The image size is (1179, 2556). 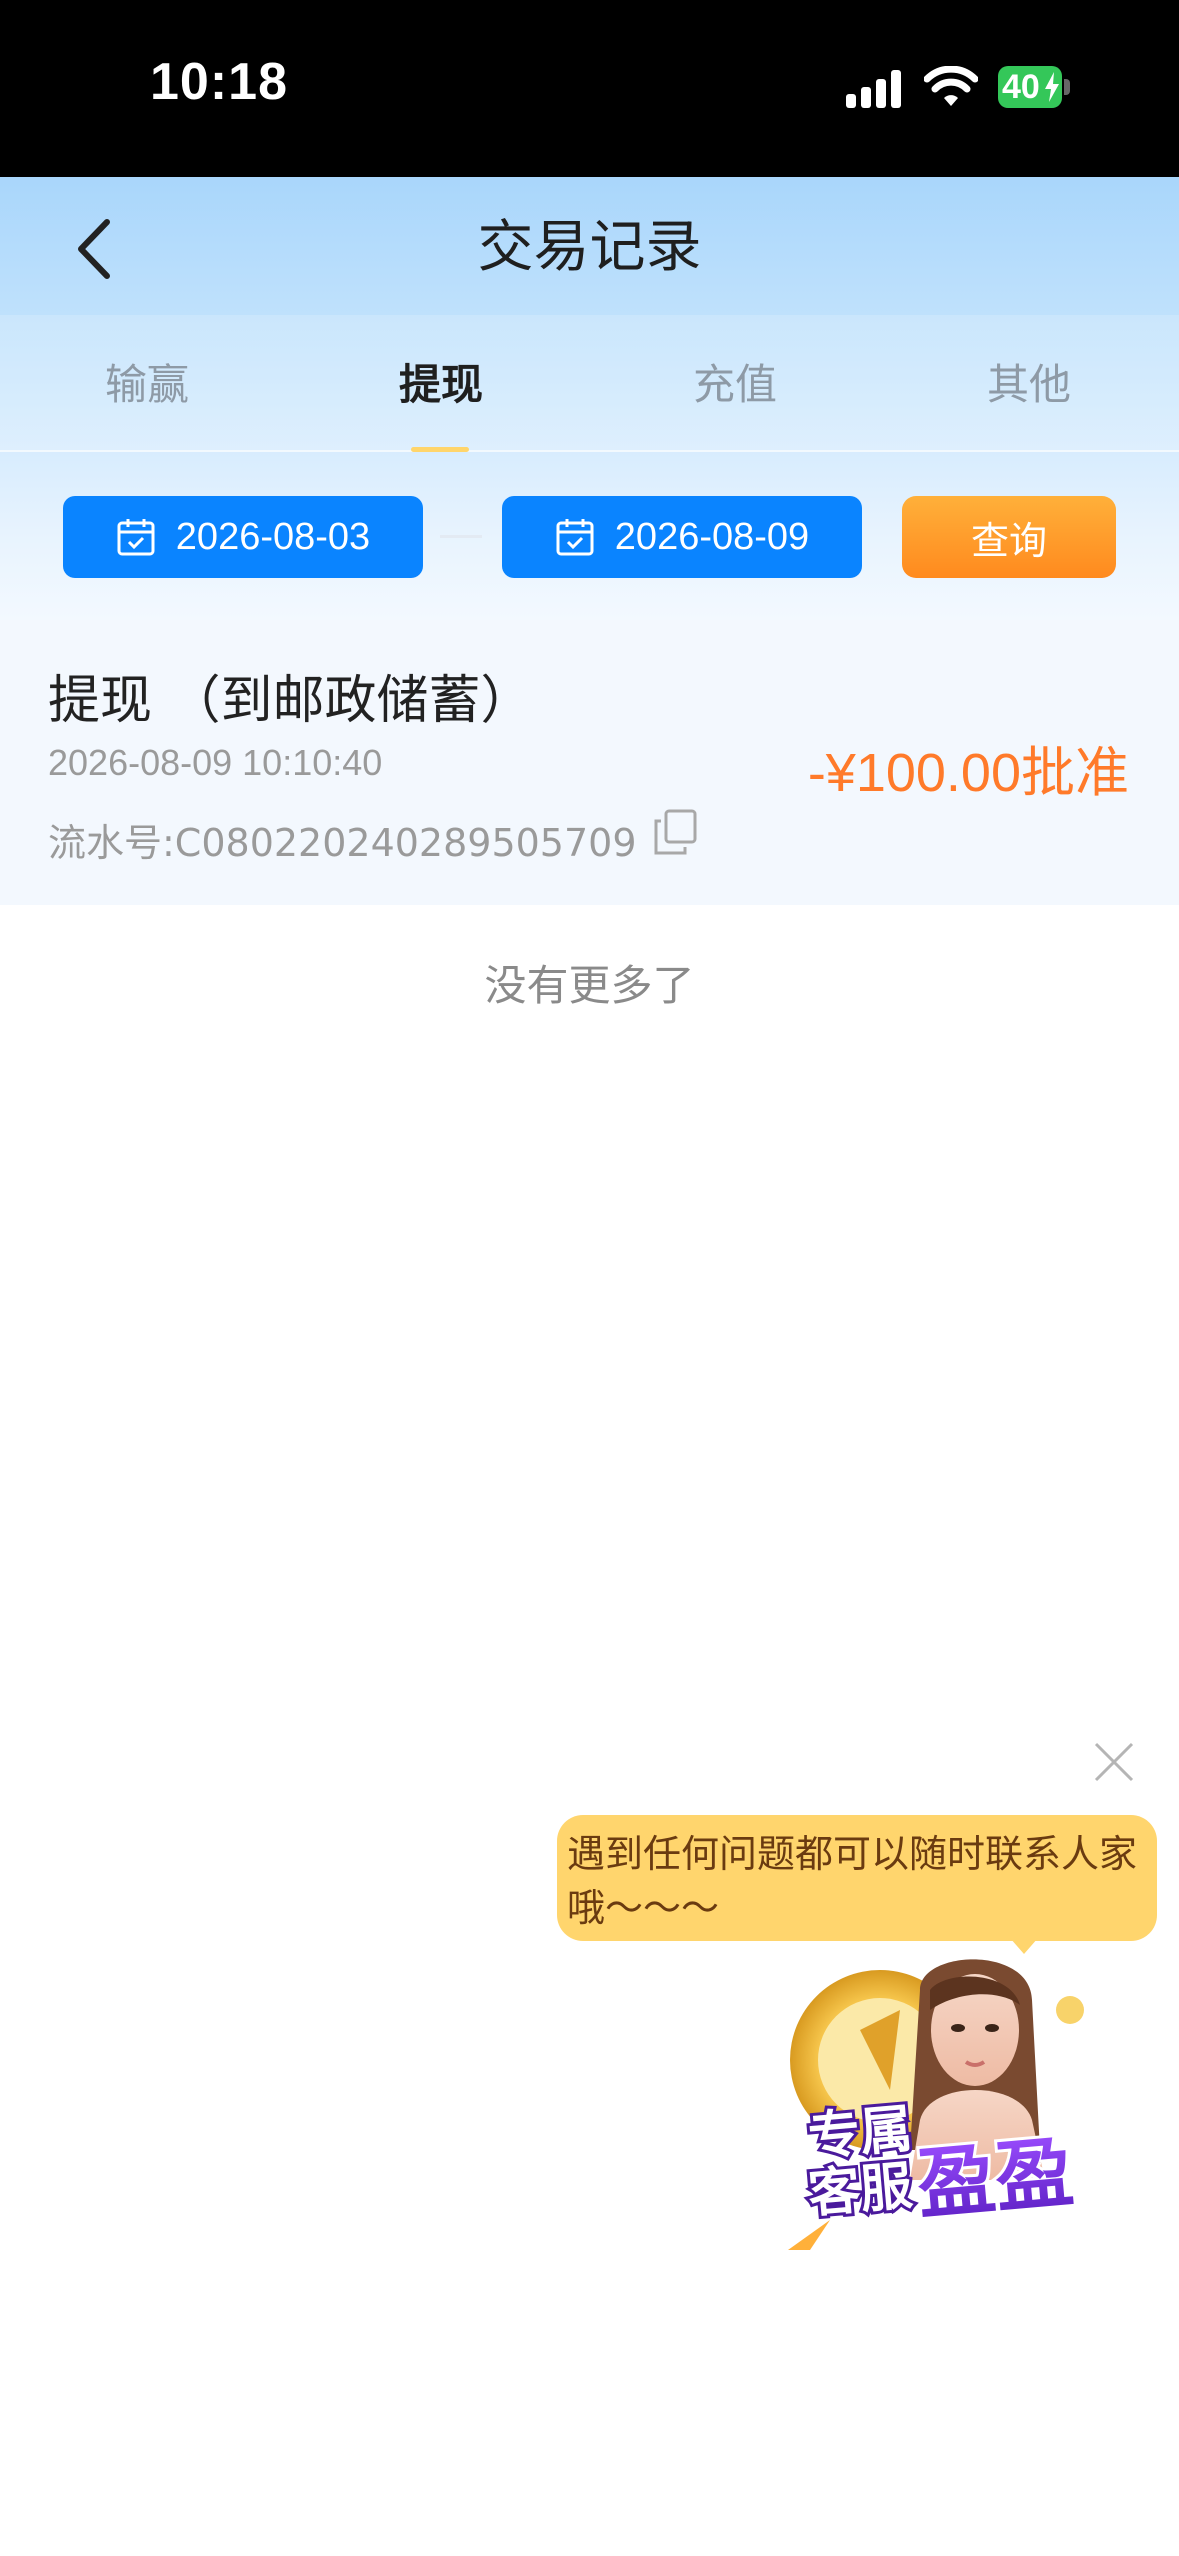 What do you see at coordinates (1029, 385) in the screenshot?
I see `tab-other: 其他` at bounding box center [1029, 385].